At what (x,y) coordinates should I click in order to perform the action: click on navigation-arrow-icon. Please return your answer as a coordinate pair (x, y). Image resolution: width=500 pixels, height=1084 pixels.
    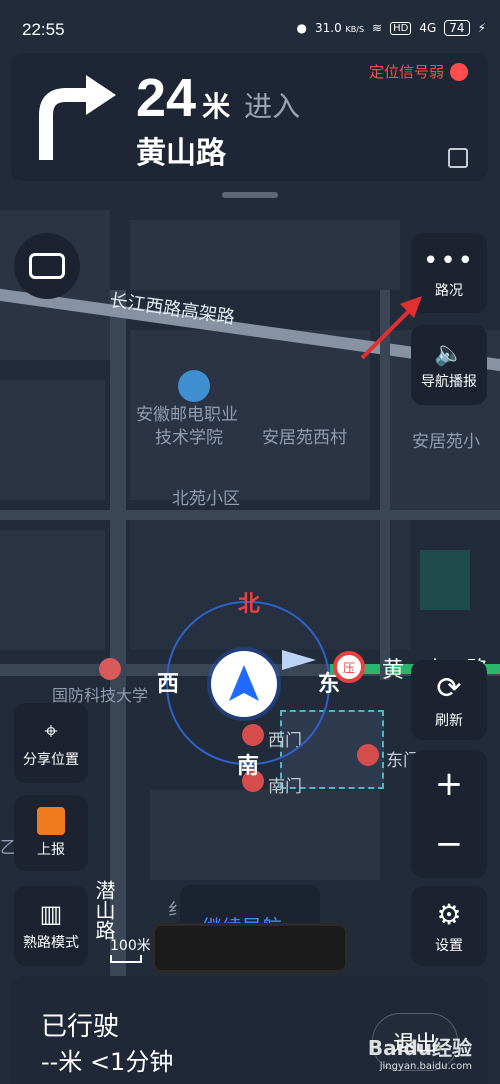
    Looking at the image, I should click on (244, 683).